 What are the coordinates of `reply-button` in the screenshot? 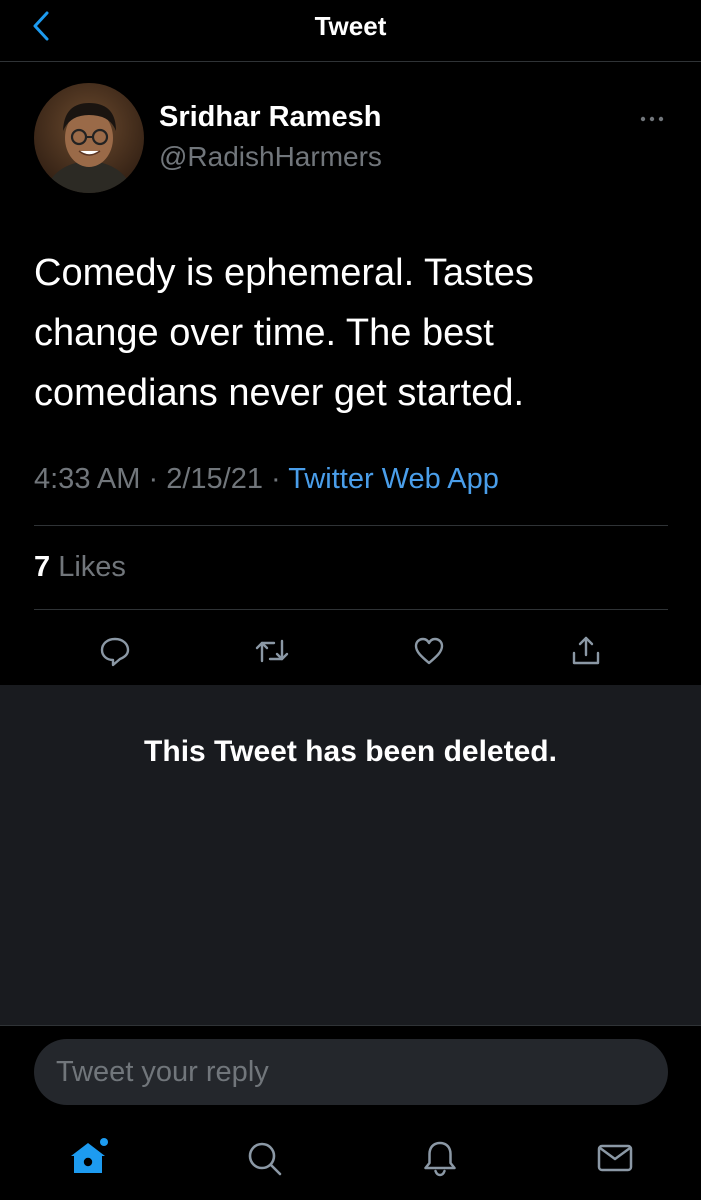 It's located at (115, 651).